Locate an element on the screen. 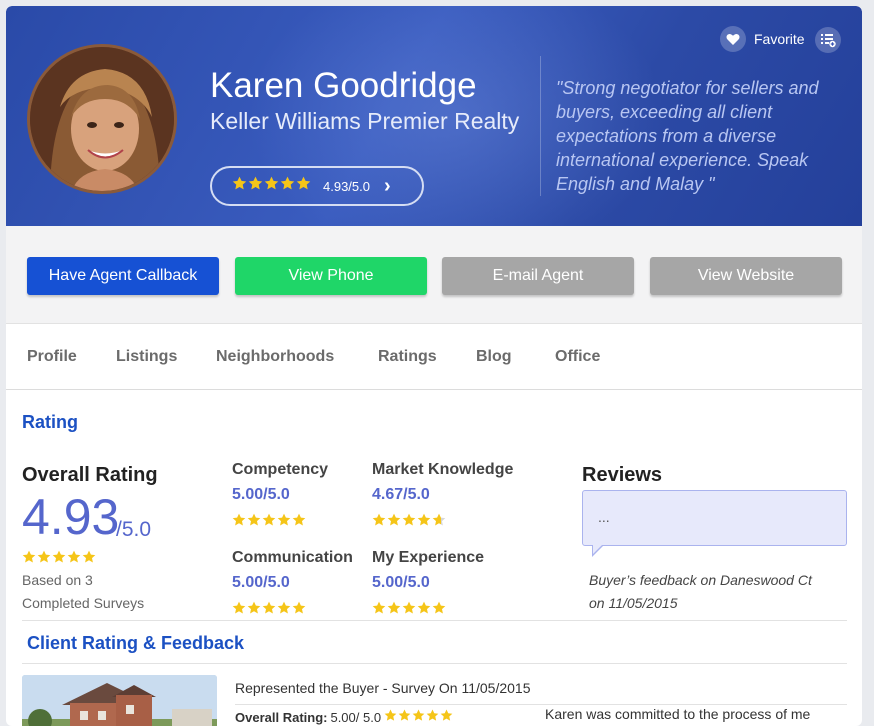  criterion-communication-title: Communication is located at coordinates (292, 557).